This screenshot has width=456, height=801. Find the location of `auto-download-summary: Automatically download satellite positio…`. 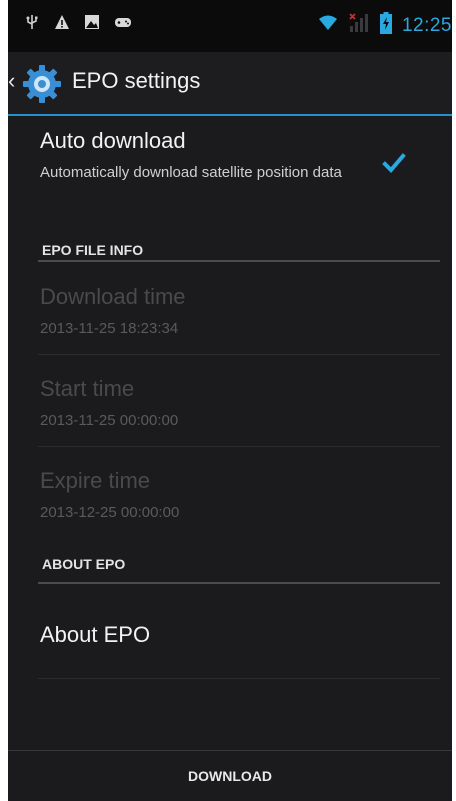

auto-download-summary: Automatically download satellite positio… is located at coordinates (191, 172).